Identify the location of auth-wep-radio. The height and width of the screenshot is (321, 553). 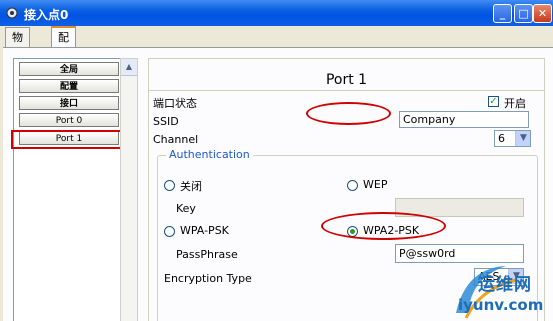
(352, 185).